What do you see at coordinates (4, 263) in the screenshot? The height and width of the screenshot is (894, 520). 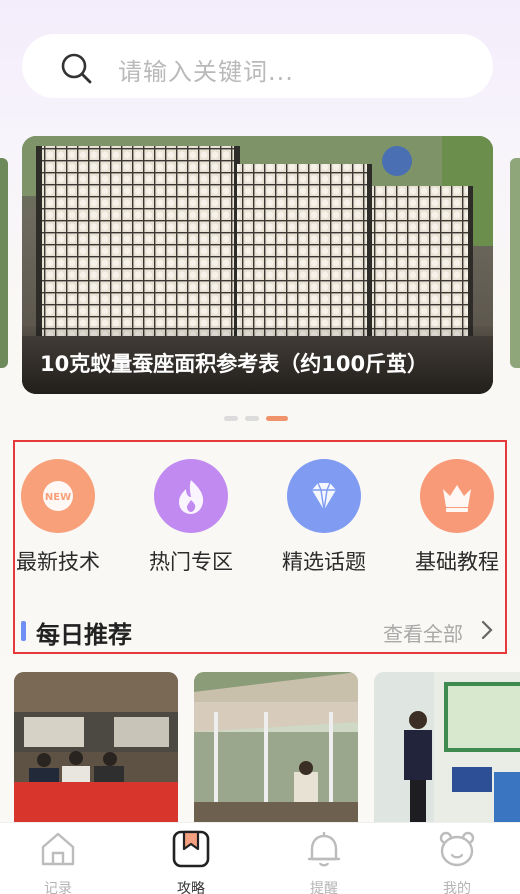 I see `banner-prev-peek` at bounding box center [4, 263].